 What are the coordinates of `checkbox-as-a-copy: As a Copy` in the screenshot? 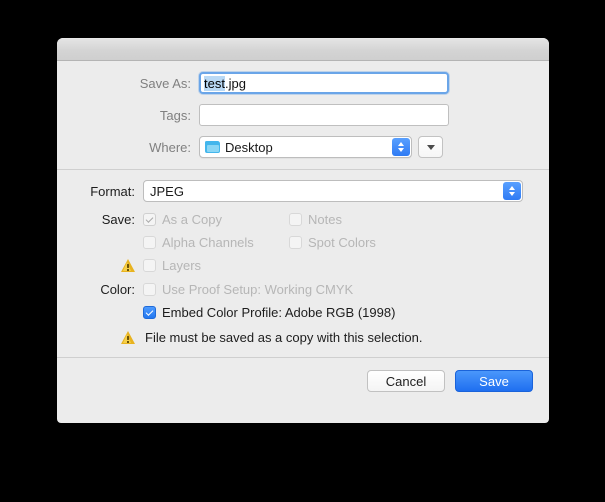 It's located at (182, 219).